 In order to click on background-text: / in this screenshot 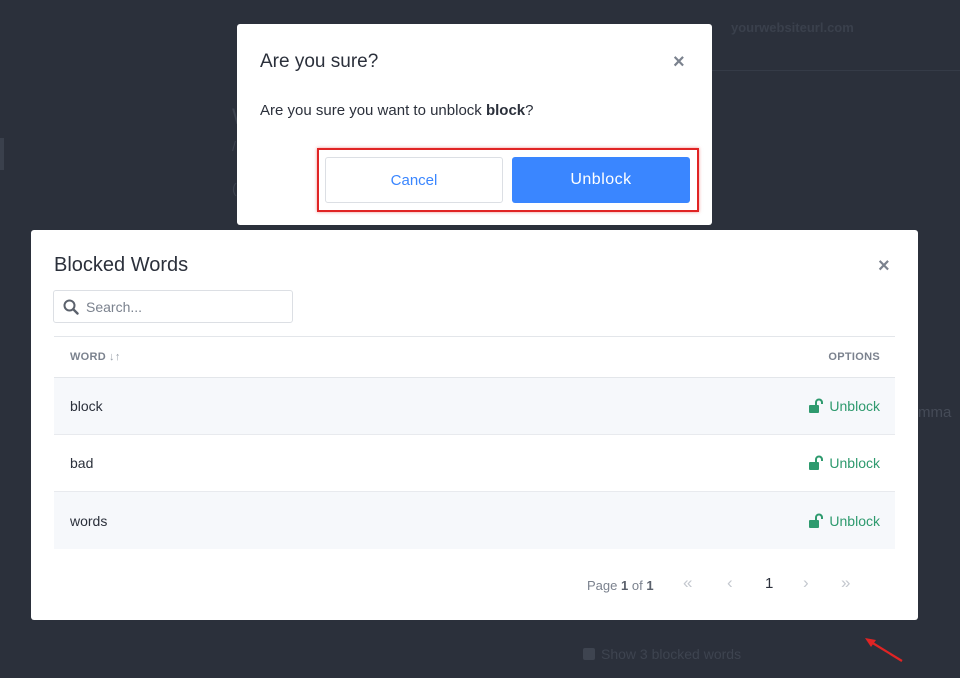, I will do `click(234, 146)`.